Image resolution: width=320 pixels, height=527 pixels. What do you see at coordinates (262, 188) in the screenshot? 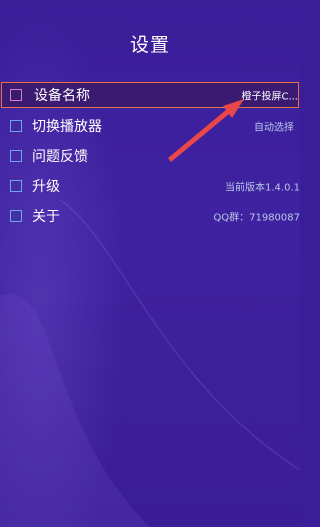
I see `menu-item-value: 当前版本1.4.0.1` at bounding box center [262, 188].